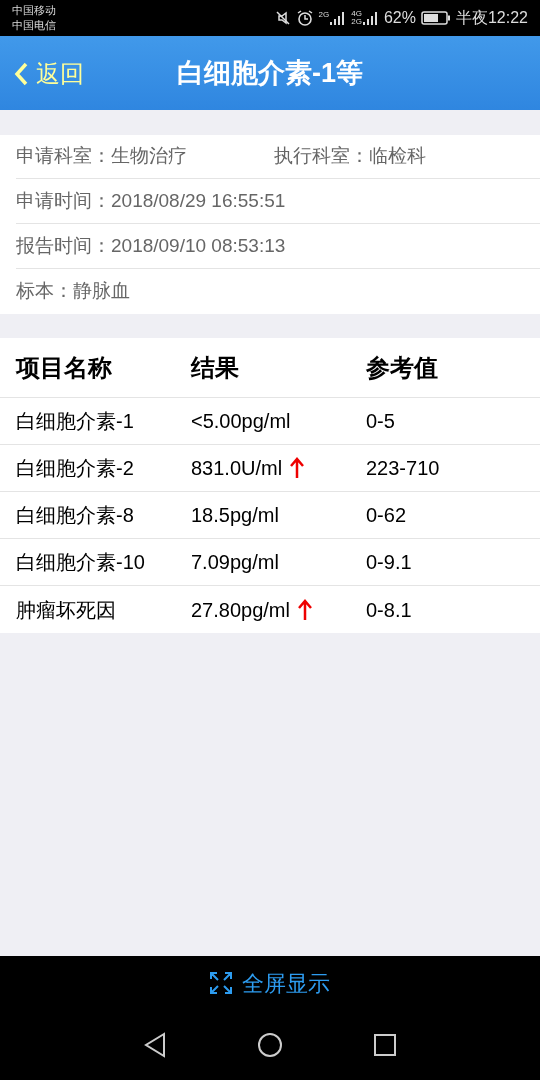 Image resolution: width=540 pixels, height=1080 pixels. Describe the element at coordinates (491, 18) in the screenshot. I see `clock: 半夜12:22` at that location.